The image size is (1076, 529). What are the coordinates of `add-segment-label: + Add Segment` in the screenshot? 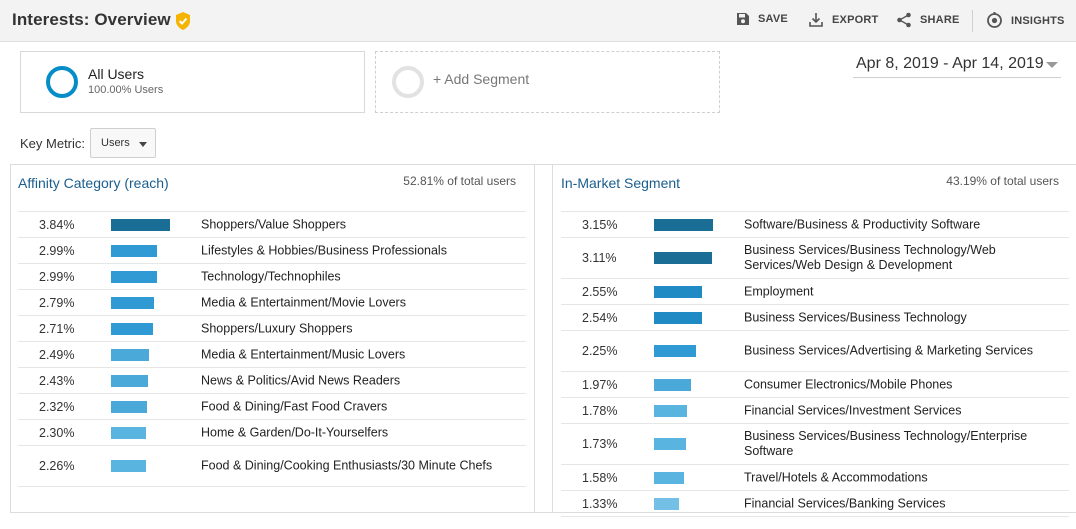 It's located at (481, 79).